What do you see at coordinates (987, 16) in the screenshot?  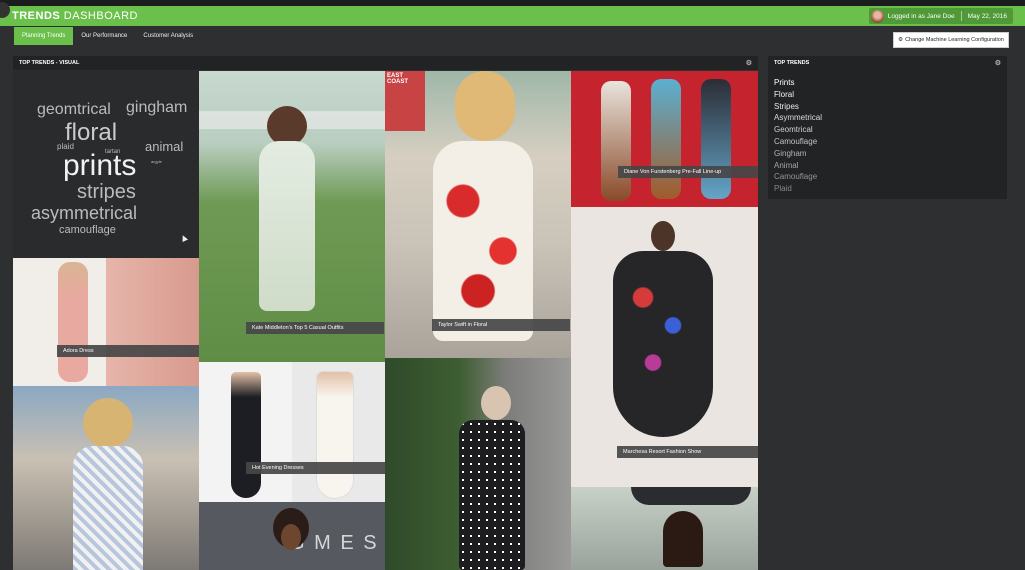 I see `date-label: May 22, 2016` at bounding box center [987, 16].